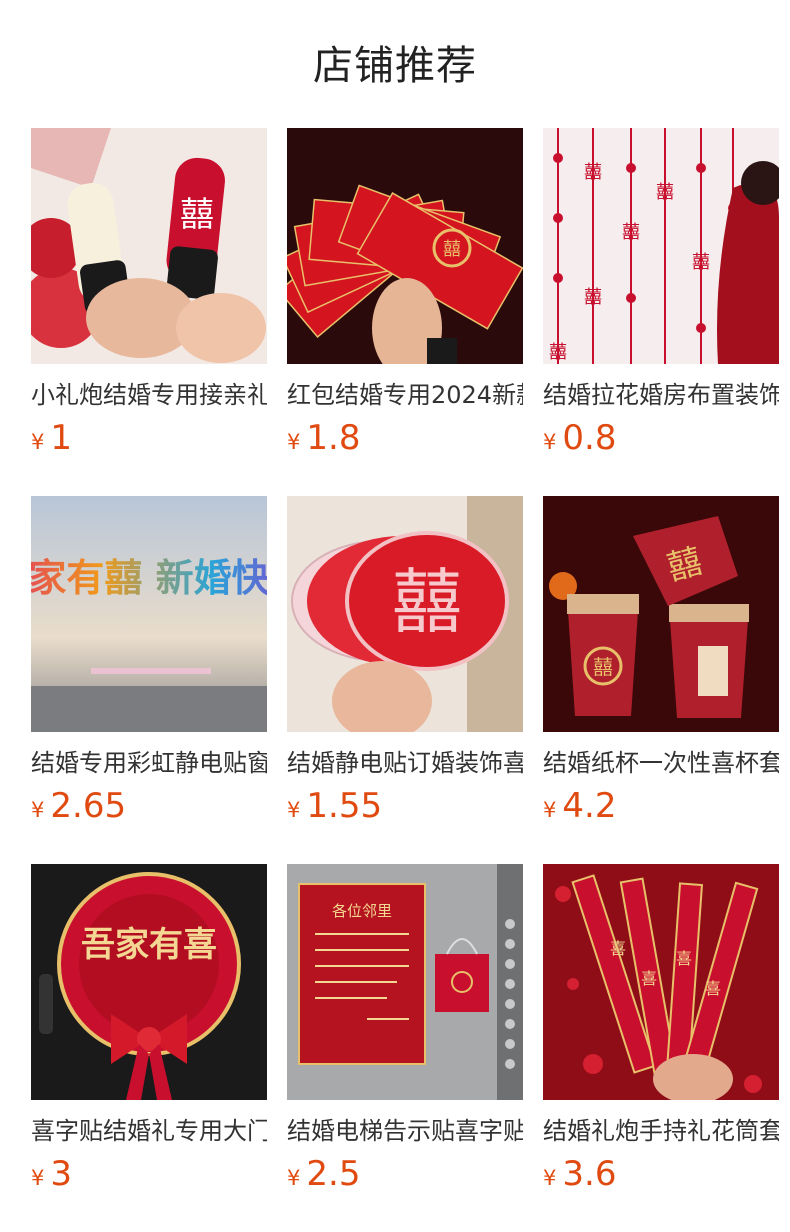 This screenshot has height=1232, width=790. I want to click on product-card: 吾家有喜 喜字贴结婚礼专用大门 ¥3, so click(149, 1029).